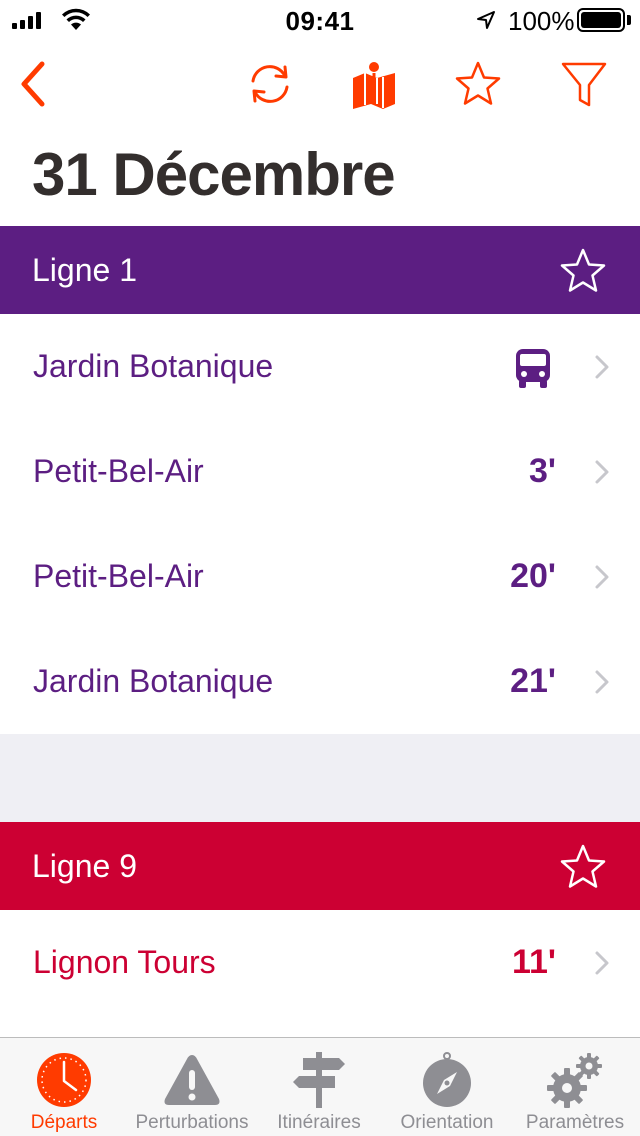 The height and width of the screenshot is (1136, 640). I want to click on filter-button, so click(584, 84).